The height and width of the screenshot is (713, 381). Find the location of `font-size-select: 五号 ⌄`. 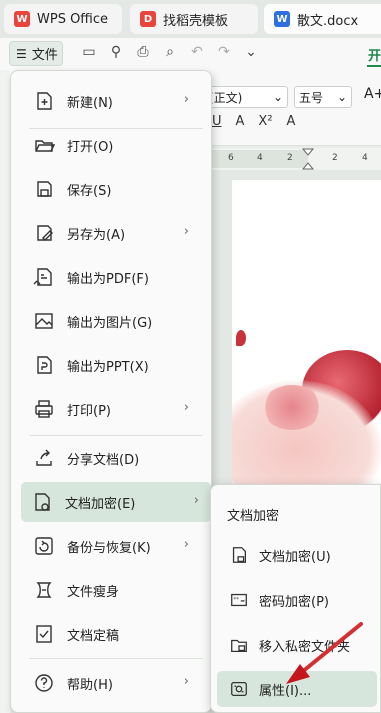

font-size-select: 五号 ⌄ is located at coordinates (323, 97).